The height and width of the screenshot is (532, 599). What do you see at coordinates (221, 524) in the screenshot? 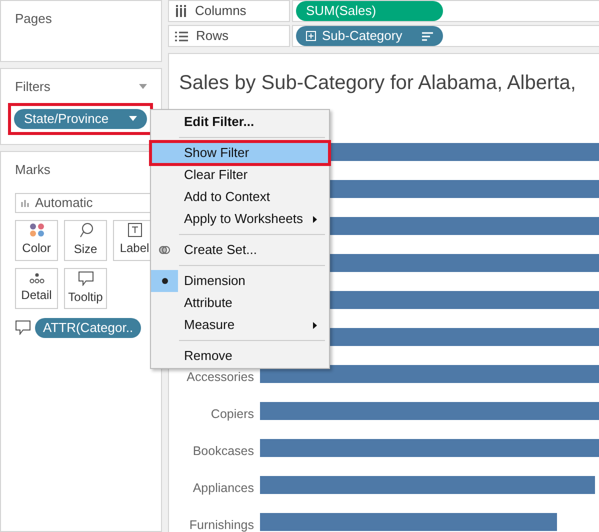
I see `category-label: Furnishings` at bounding box center [221, 524].